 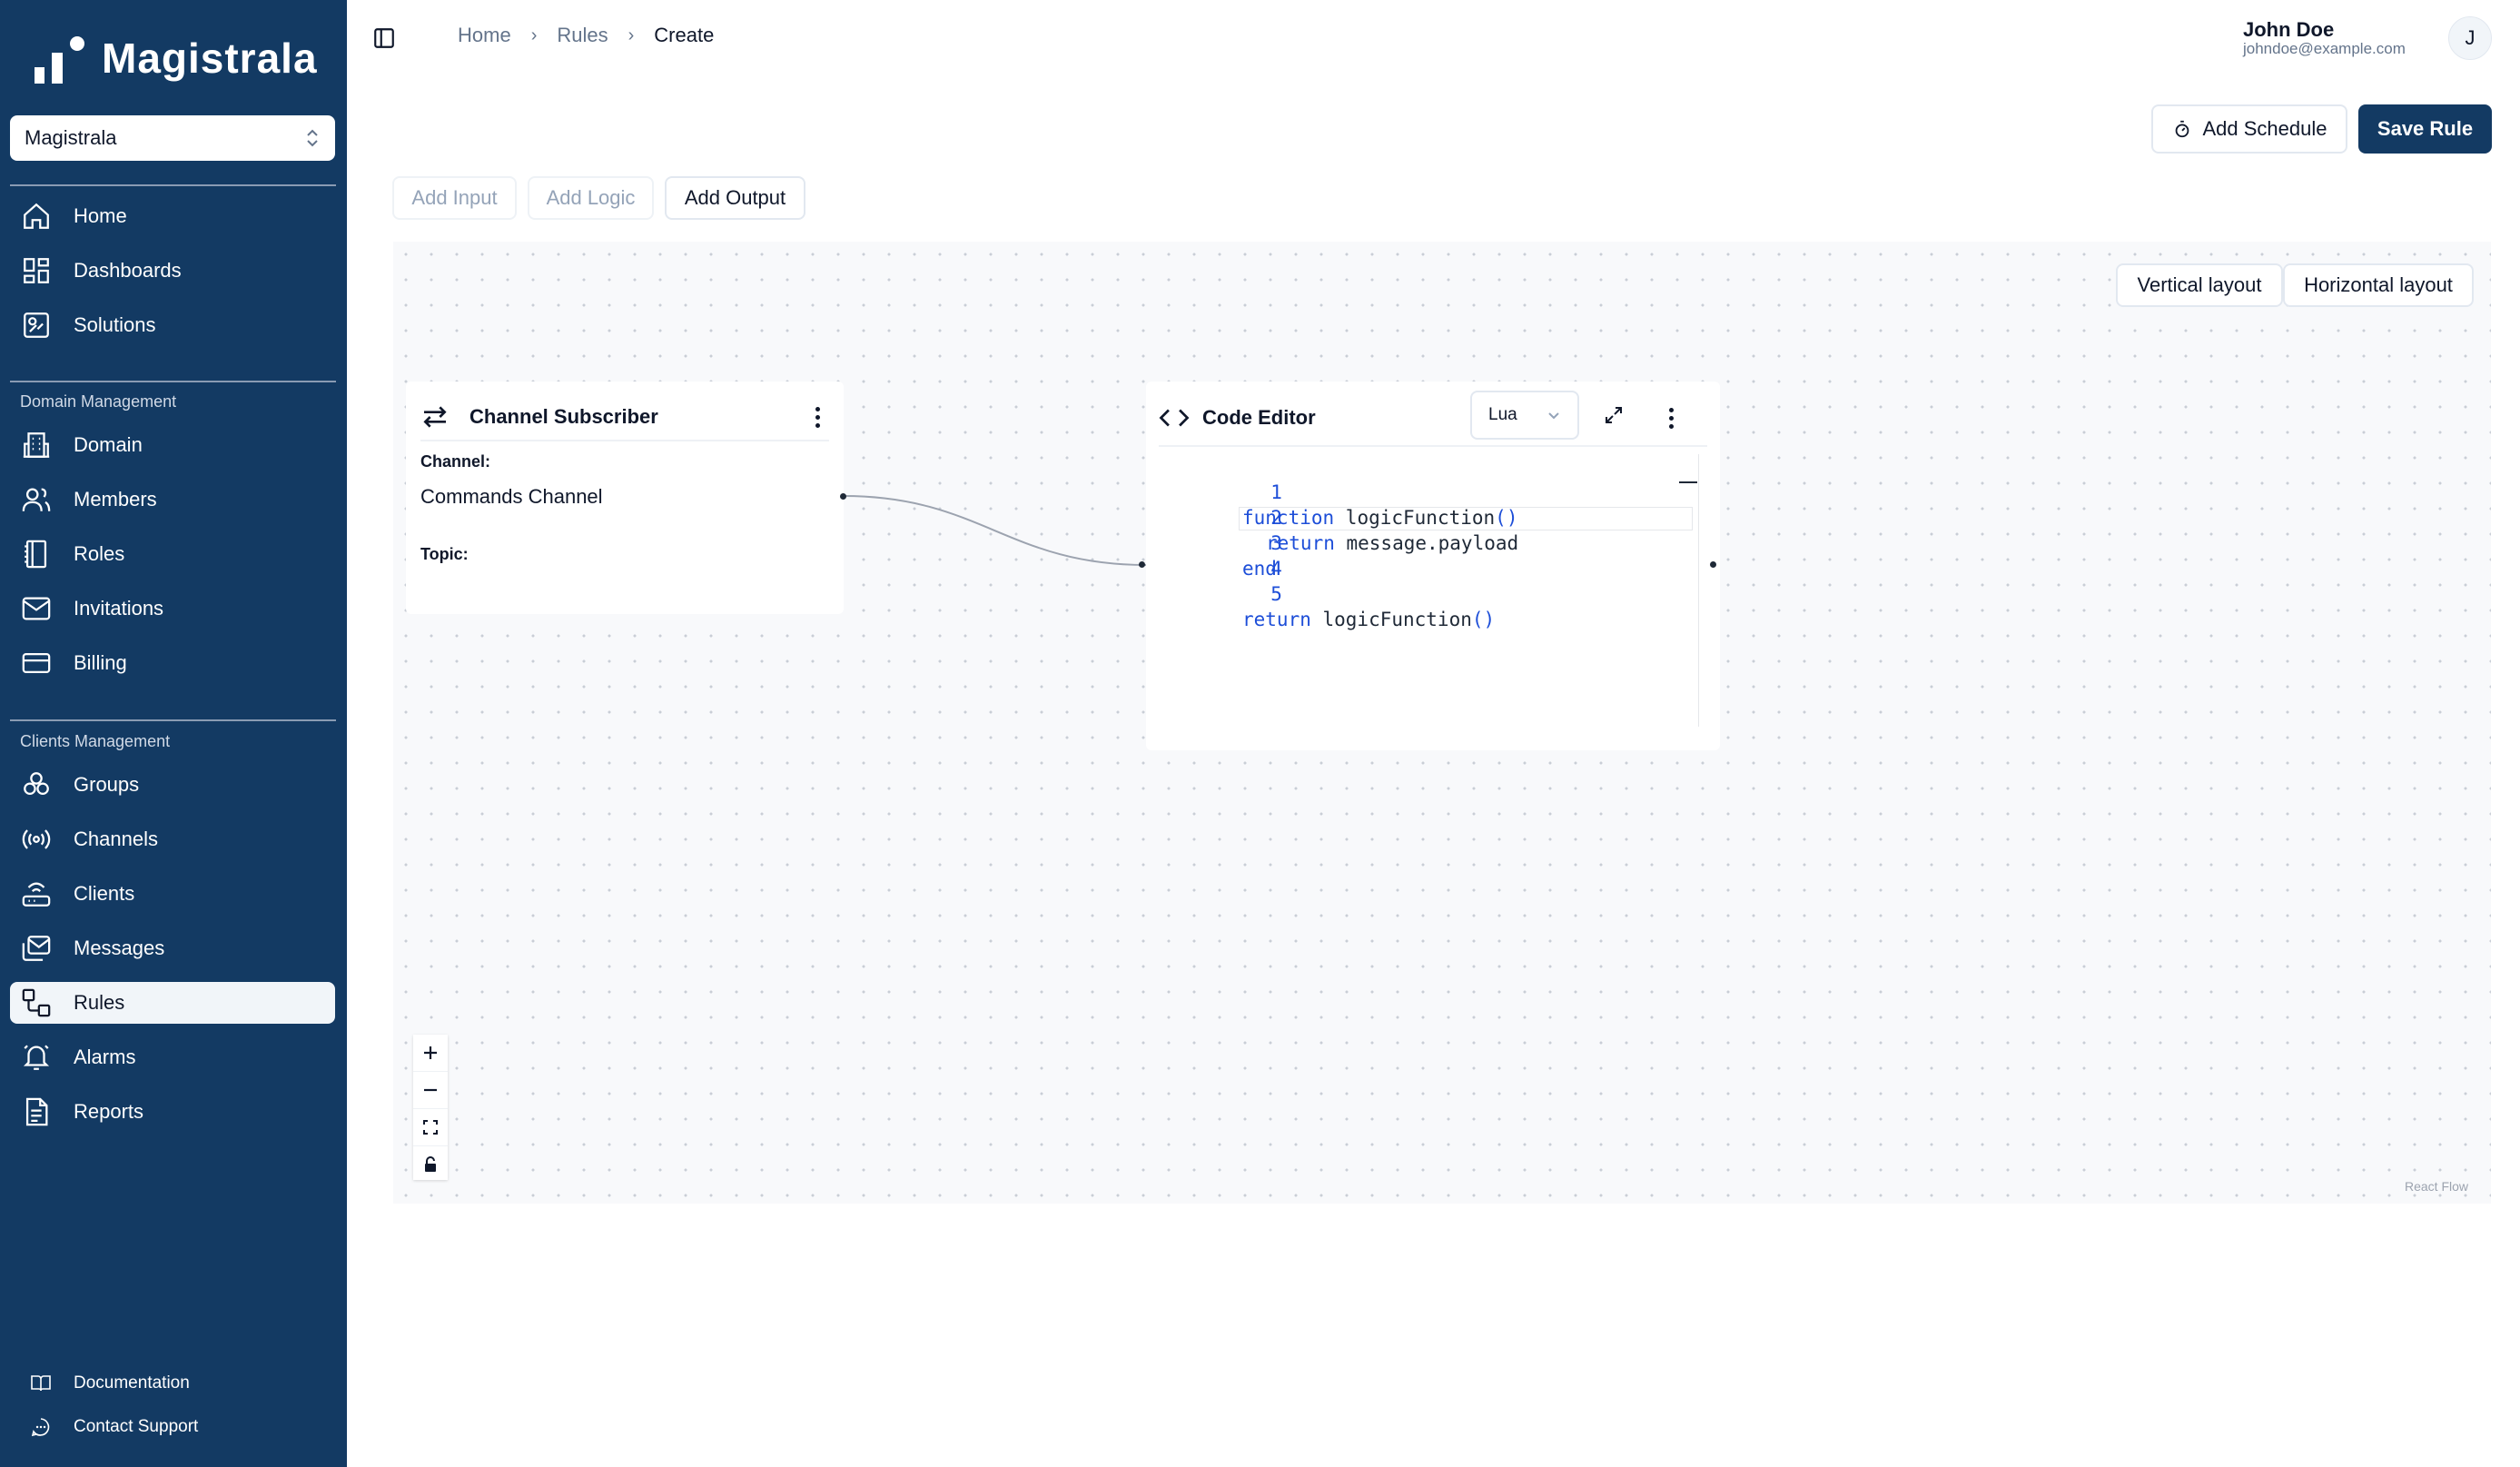 What do you see at coordinates (2437, 1186) in the screenshot?
I see `react-flow-attribution: React Flow` at bounding box center [2437, 1186].